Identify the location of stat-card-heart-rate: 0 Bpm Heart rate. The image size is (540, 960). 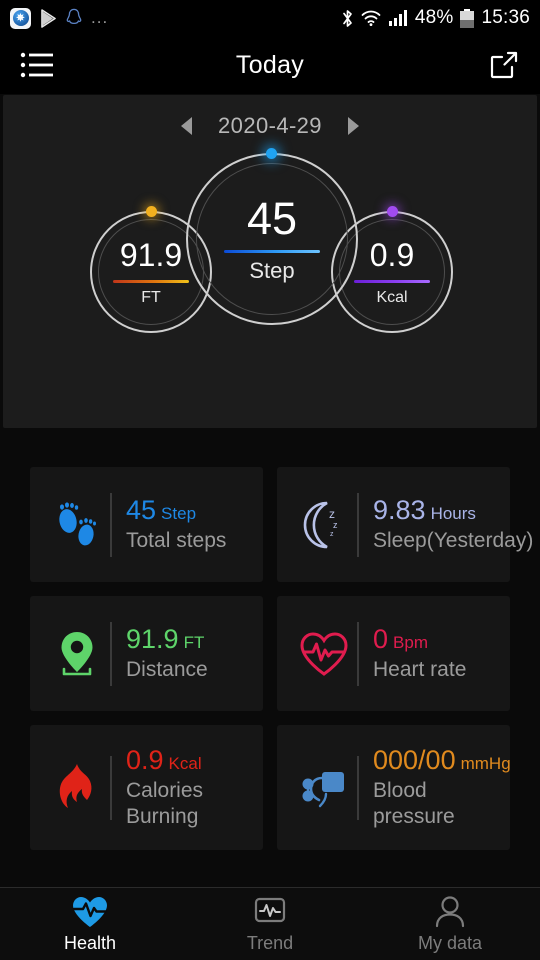
(393, 653).